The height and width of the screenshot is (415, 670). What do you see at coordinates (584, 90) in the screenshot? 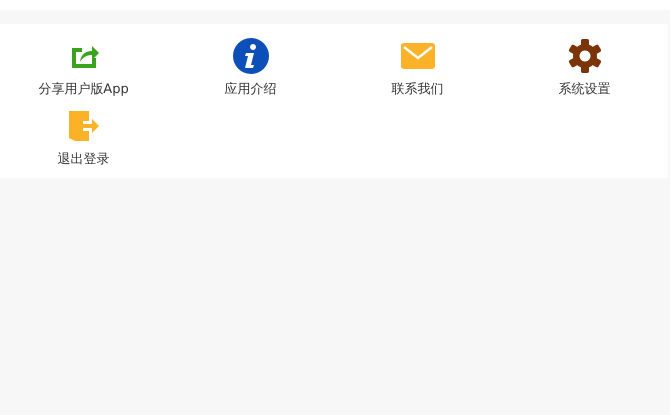
I see `menu-item-label: 系统设置` at bounding box center [584, 90].